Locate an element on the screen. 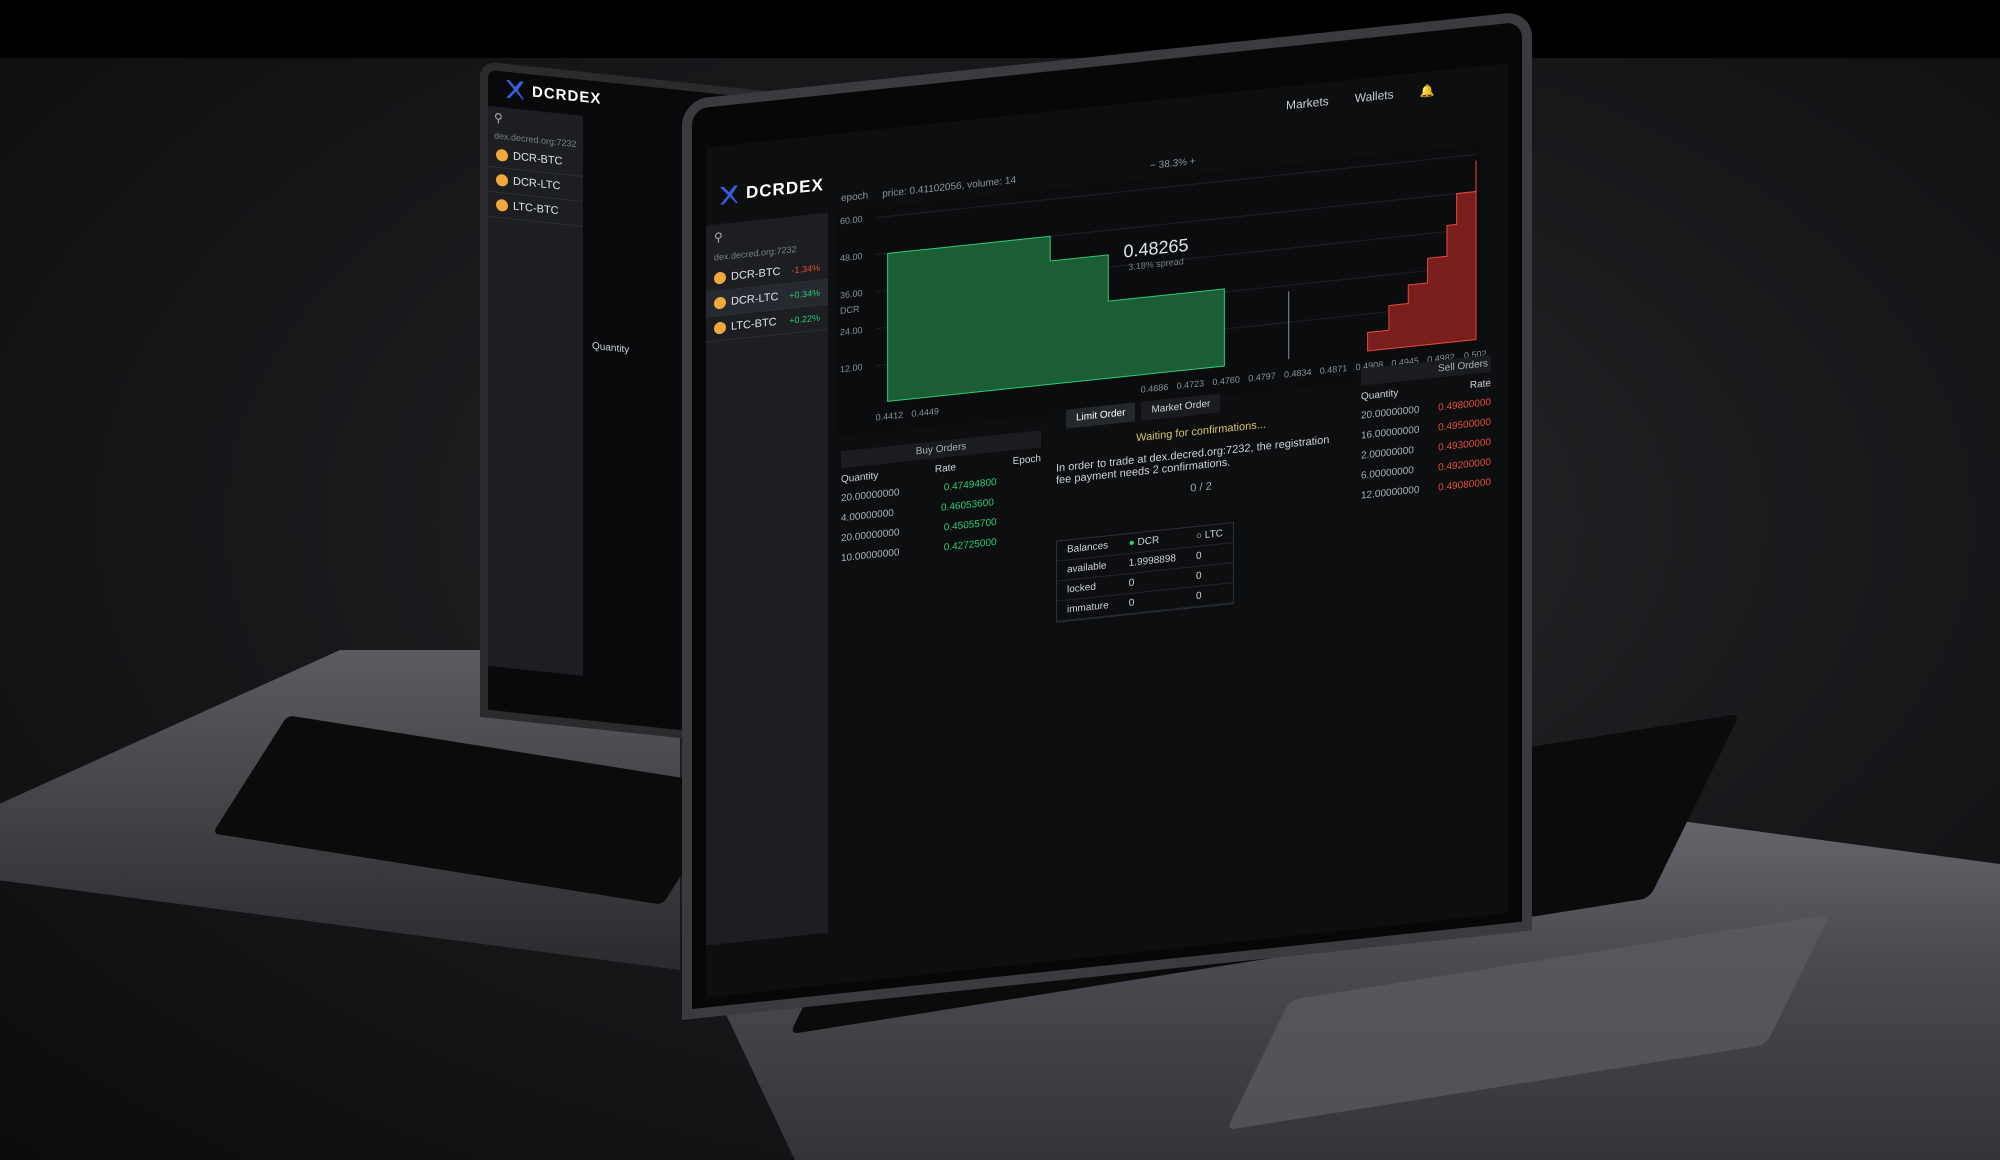 This screenshot has height=1160, width=2000. market-pair: DCR-LTC is located at coordinates (755, 299).